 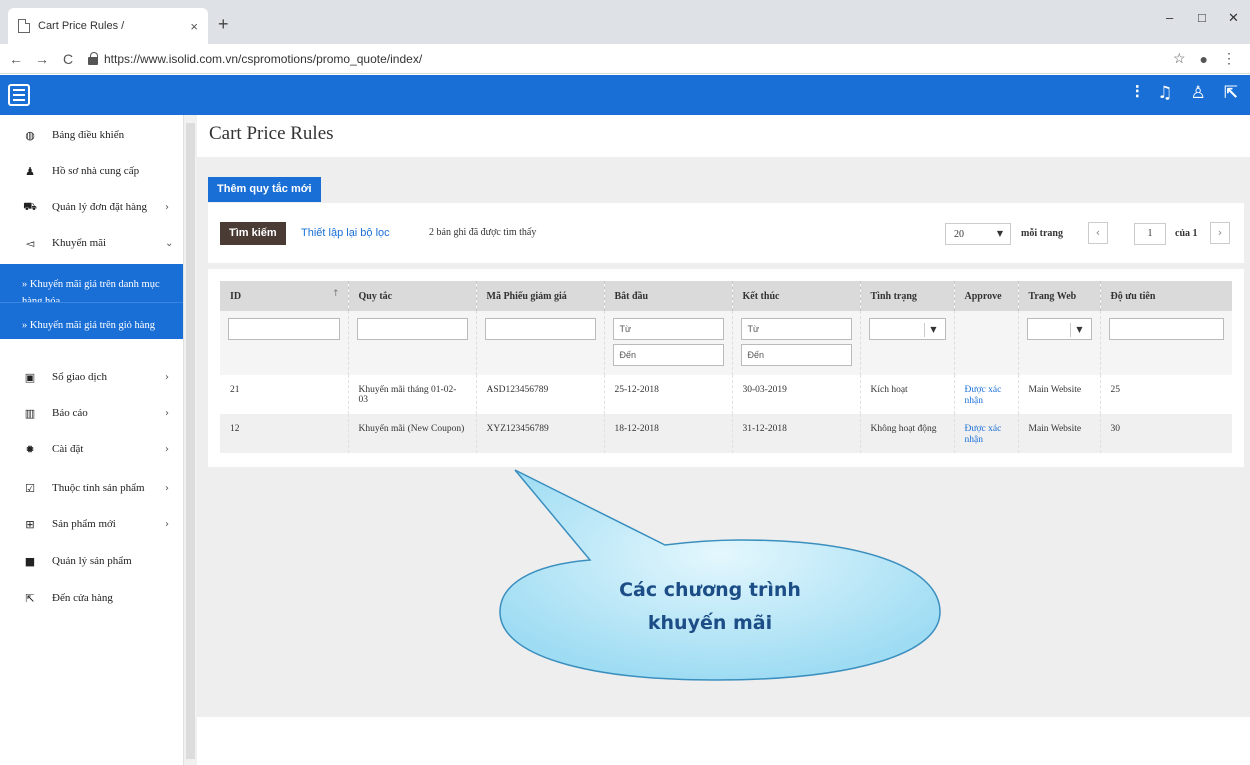 What do you see at coordinates (30, 243) in the screenshot?
I see `megaphone-icon: ◅` at bounding box center [30, 243].